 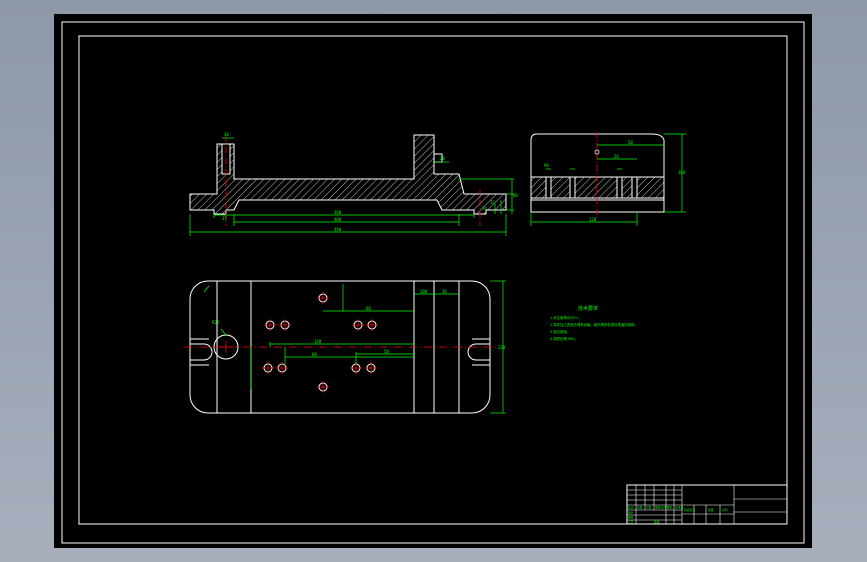 I want to click on front-dim-label-1: 400, so click(x=338, y=219).